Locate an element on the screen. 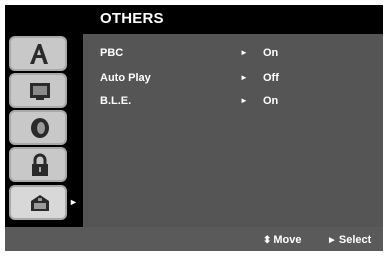 The width and height of the screenshot is (388, 256). audio-icon is located at coordinates (40, 128).